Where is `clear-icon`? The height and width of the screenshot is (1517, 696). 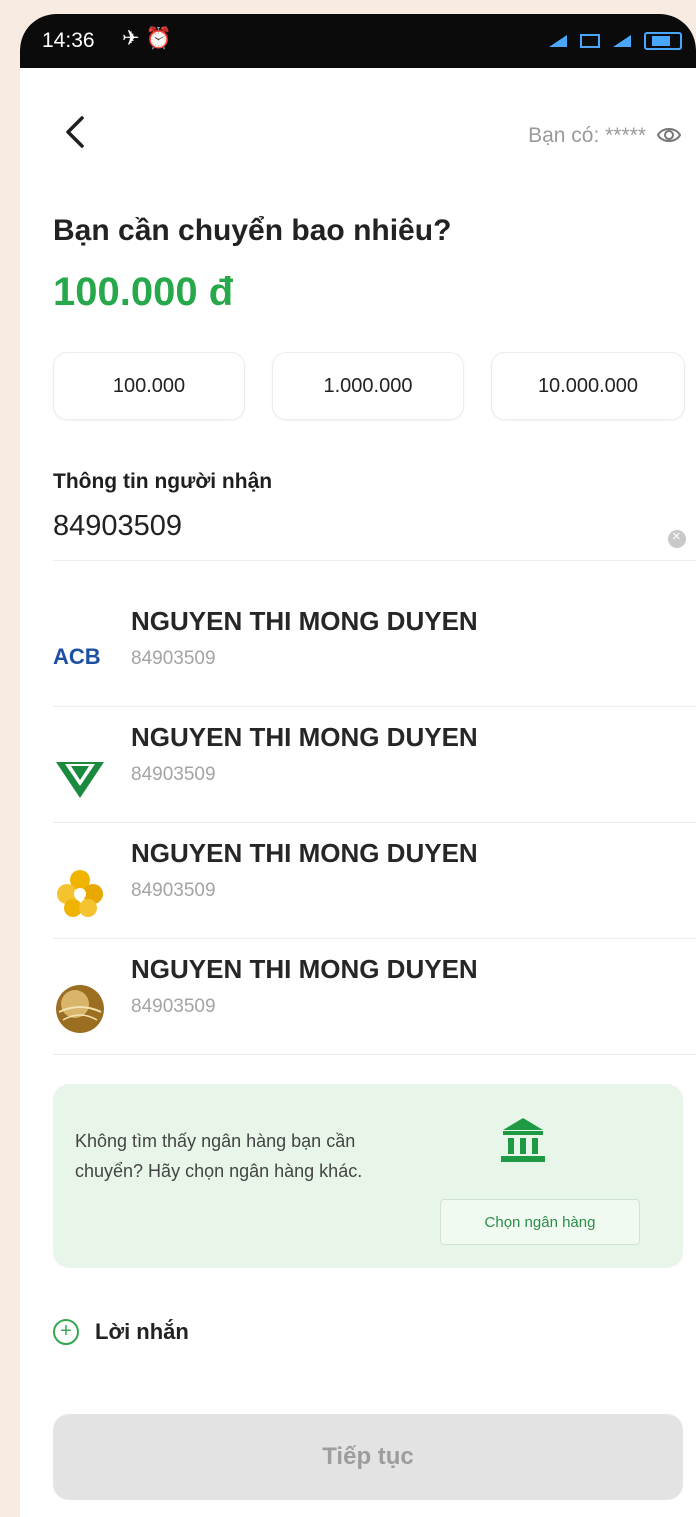 clear-icon is located at coordinates (677, 538).